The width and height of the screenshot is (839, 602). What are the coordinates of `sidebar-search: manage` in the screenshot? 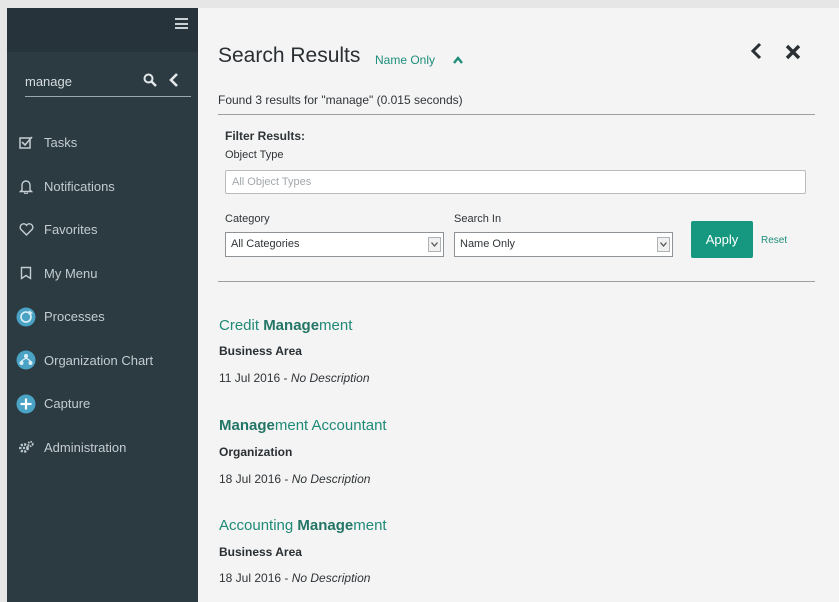 It's located at (108, 80).